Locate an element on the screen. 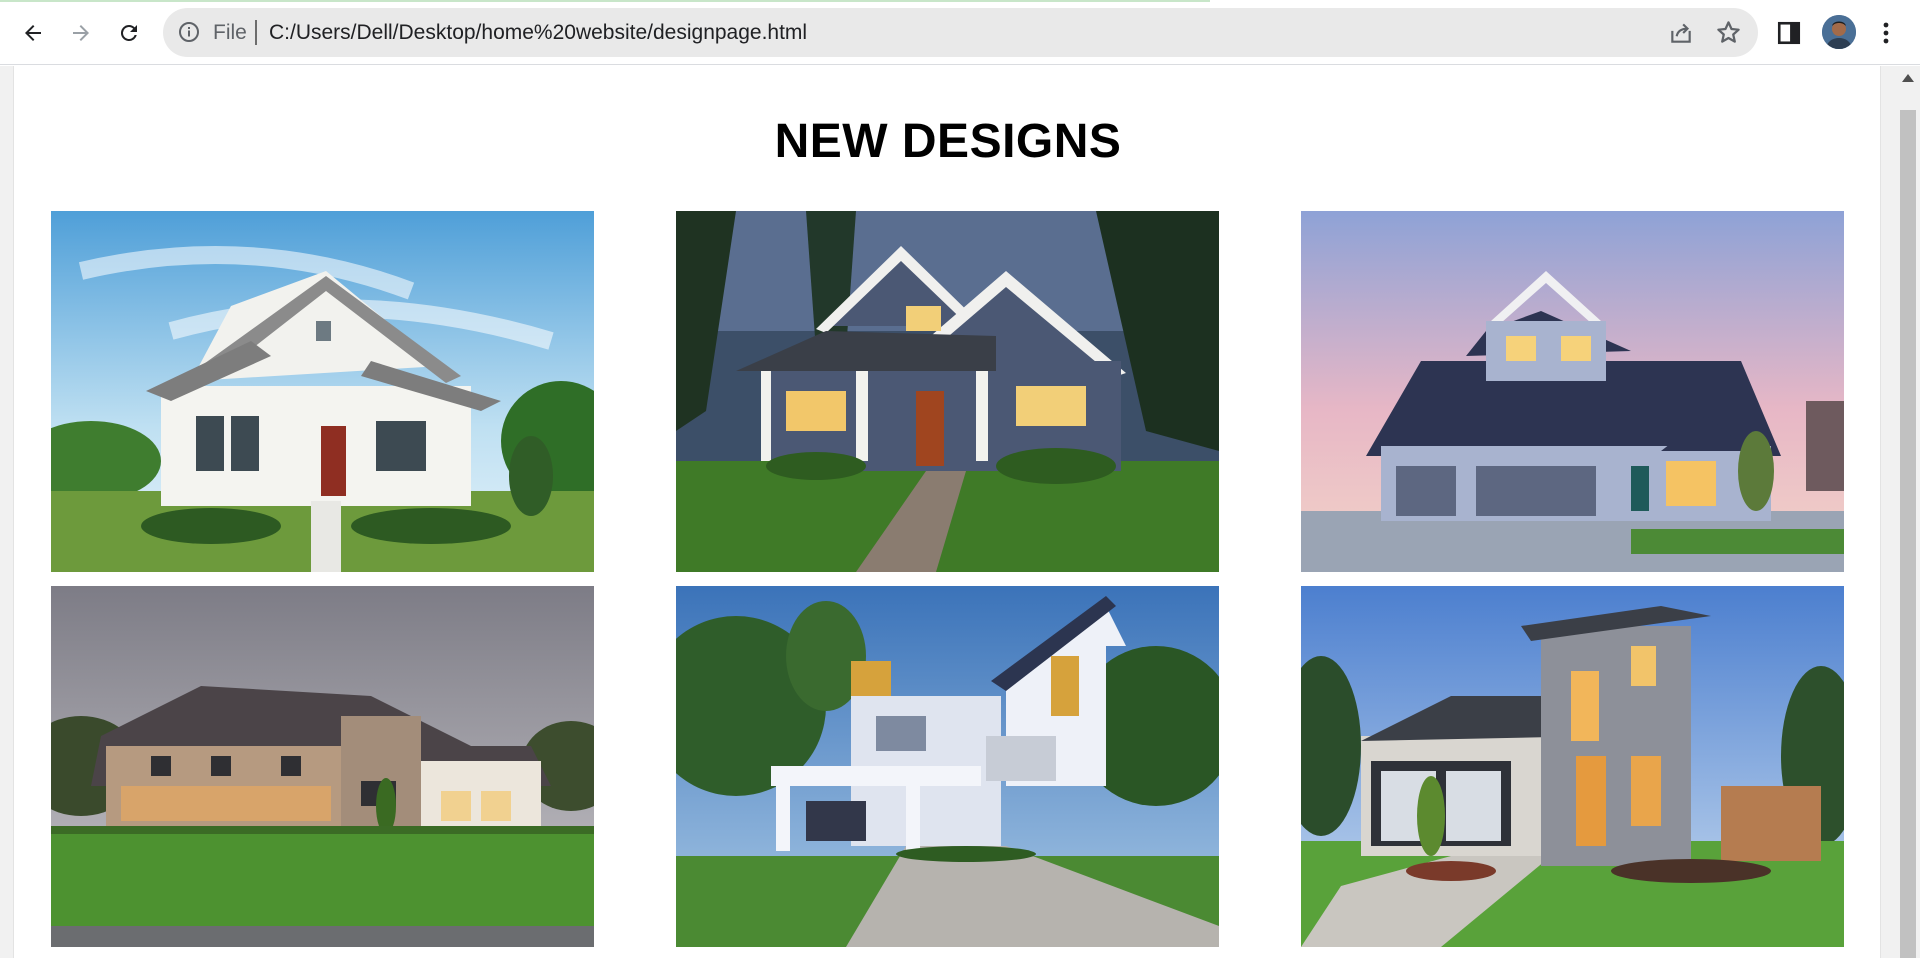  navy-dusk-home-picture is located at coordinates (1572, 391).